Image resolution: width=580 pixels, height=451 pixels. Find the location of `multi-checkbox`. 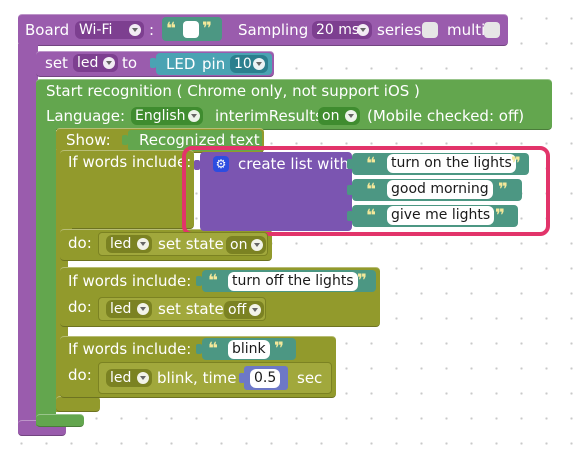

multi-checkbox is located at coordinates (492, 30).